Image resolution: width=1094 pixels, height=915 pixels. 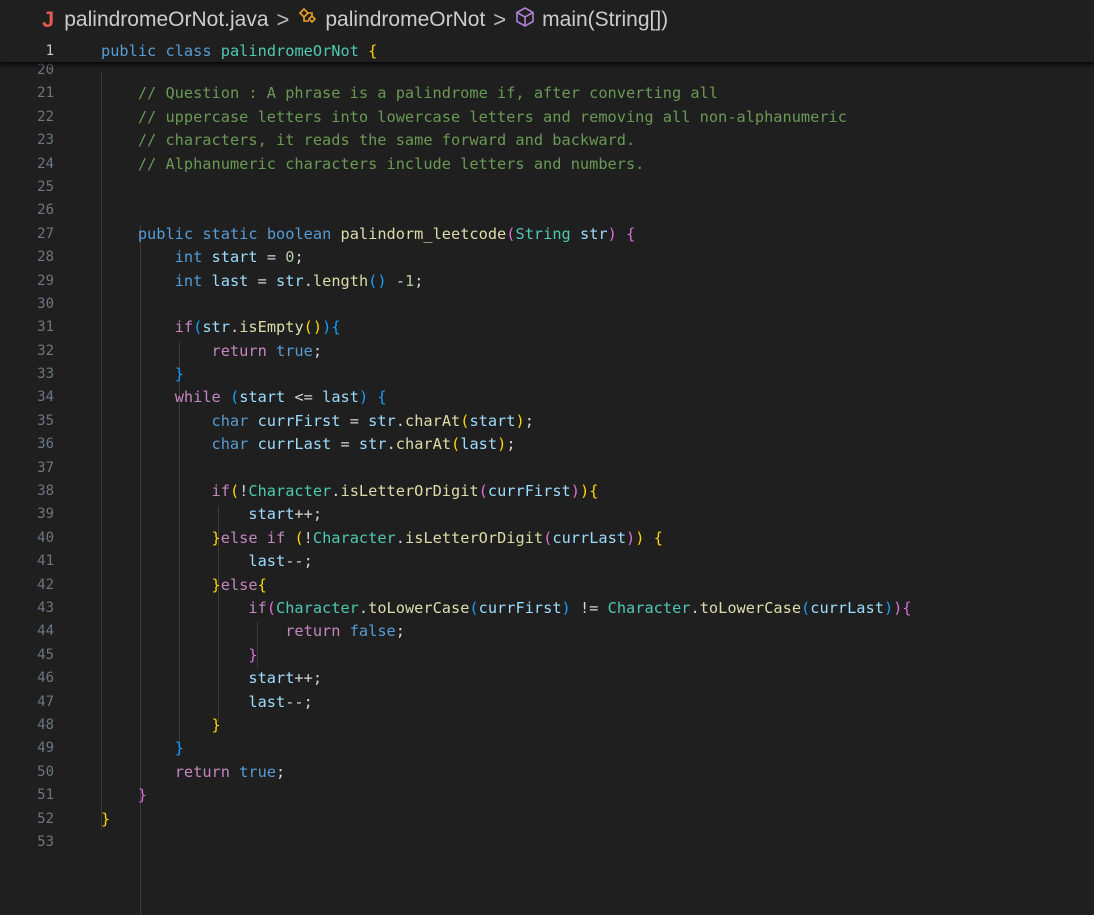 What do you see at coordinates (547, 374) in the screenshot?
I see `code-line: 33 }` at bounding box center [547, 374].